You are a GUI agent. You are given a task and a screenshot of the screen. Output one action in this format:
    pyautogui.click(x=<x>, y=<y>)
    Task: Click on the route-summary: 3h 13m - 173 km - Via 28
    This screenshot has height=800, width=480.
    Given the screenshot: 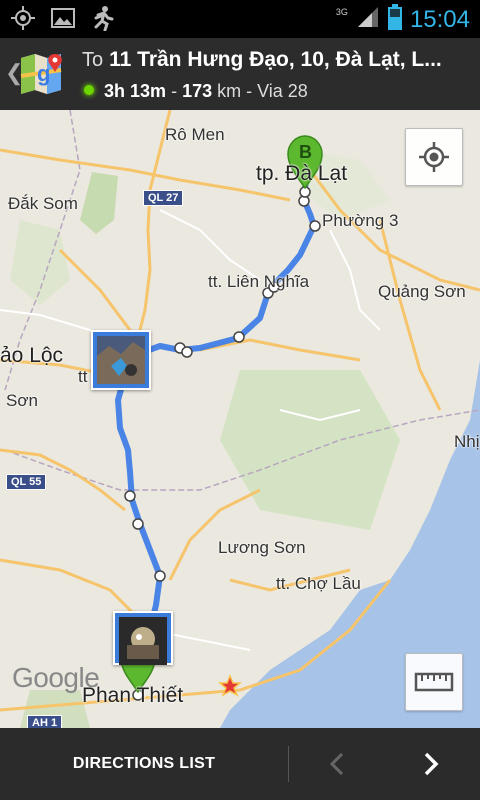 What is the action you would take?
    pyautogui.click(x=196, y=91)
    